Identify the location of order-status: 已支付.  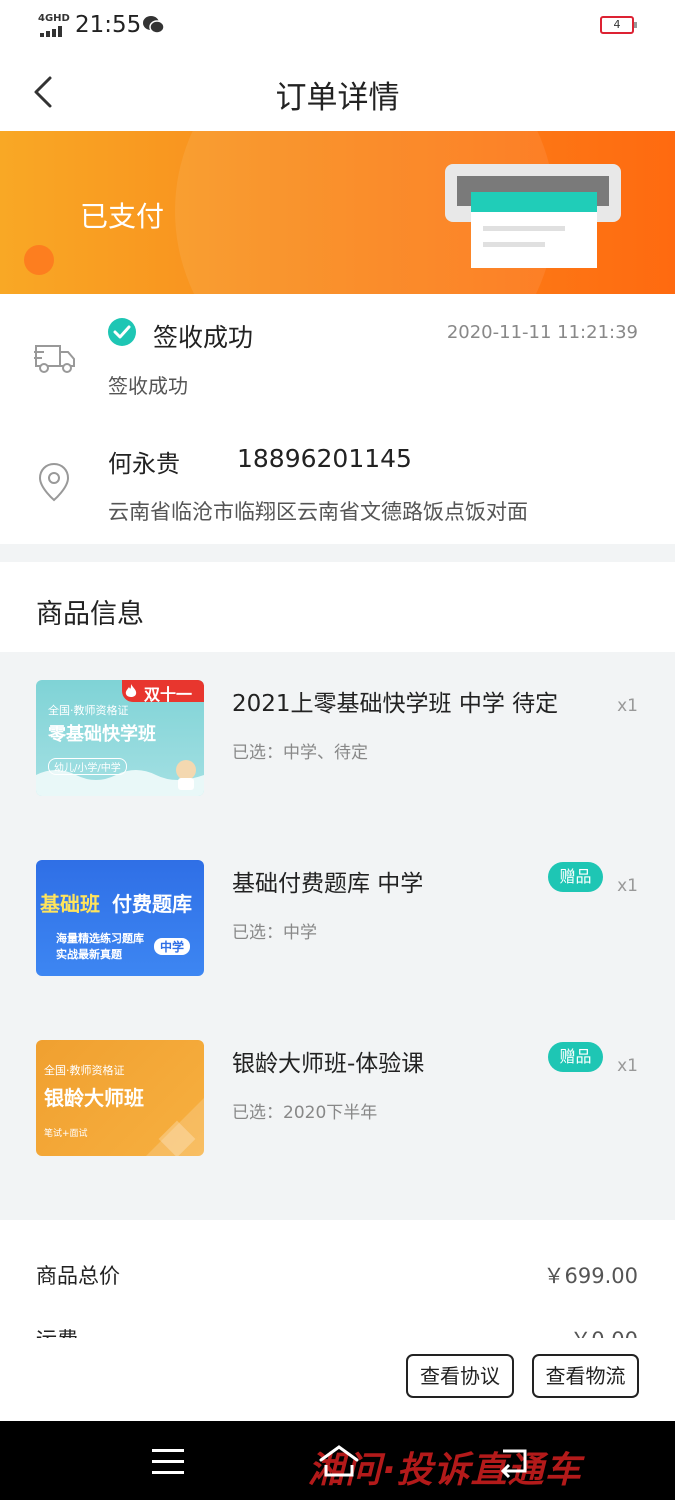
(122, 216).